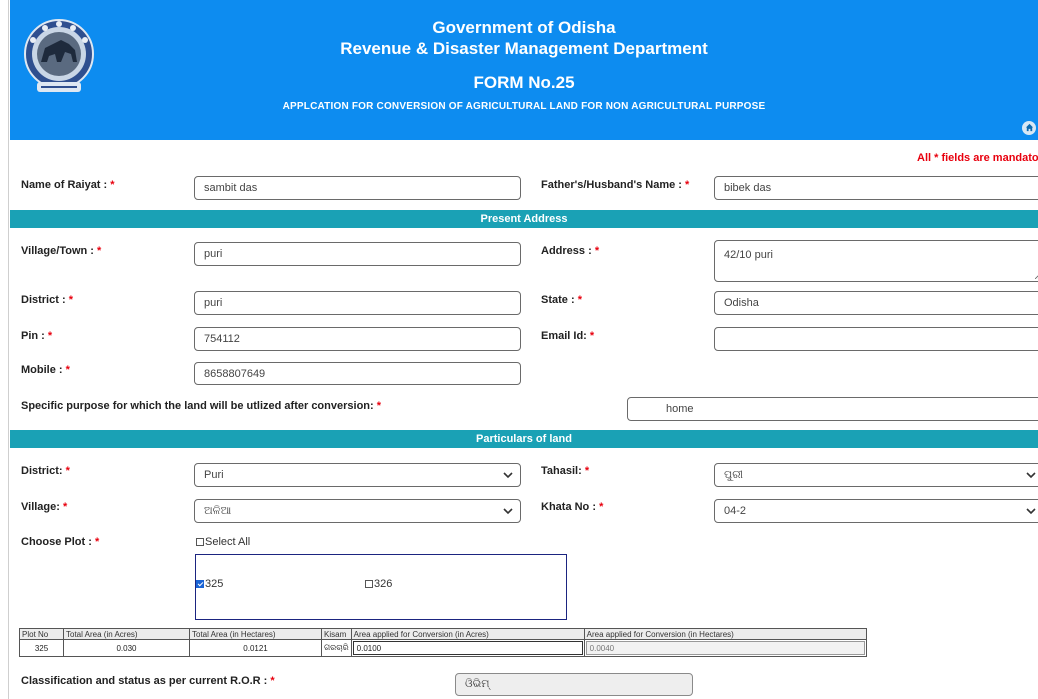 The height and width of the screenshot is (699, 1038). What do you see at coordinates (876, 475) in the screenshot?
I see `tahasil-select: ପୁରୀ` at bounding box center [876, 475].